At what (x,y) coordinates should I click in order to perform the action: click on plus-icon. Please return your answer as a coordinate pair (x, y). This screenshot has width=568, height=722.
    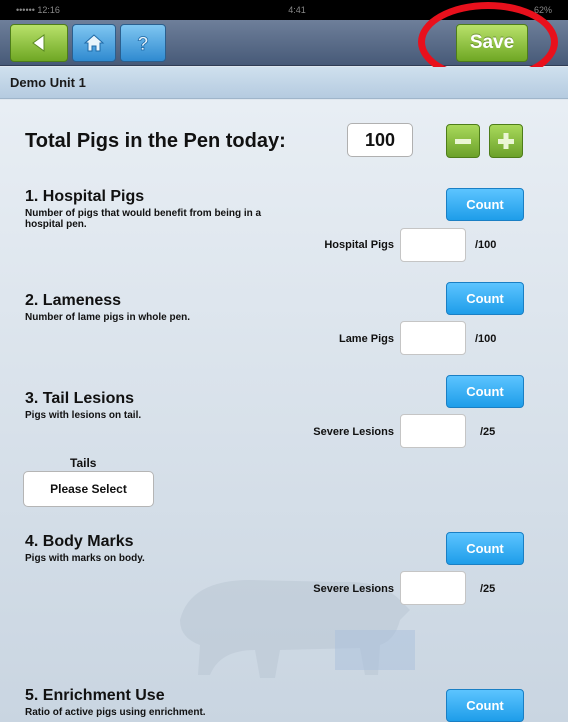
    Looking at the image, I should click on (506, 141).